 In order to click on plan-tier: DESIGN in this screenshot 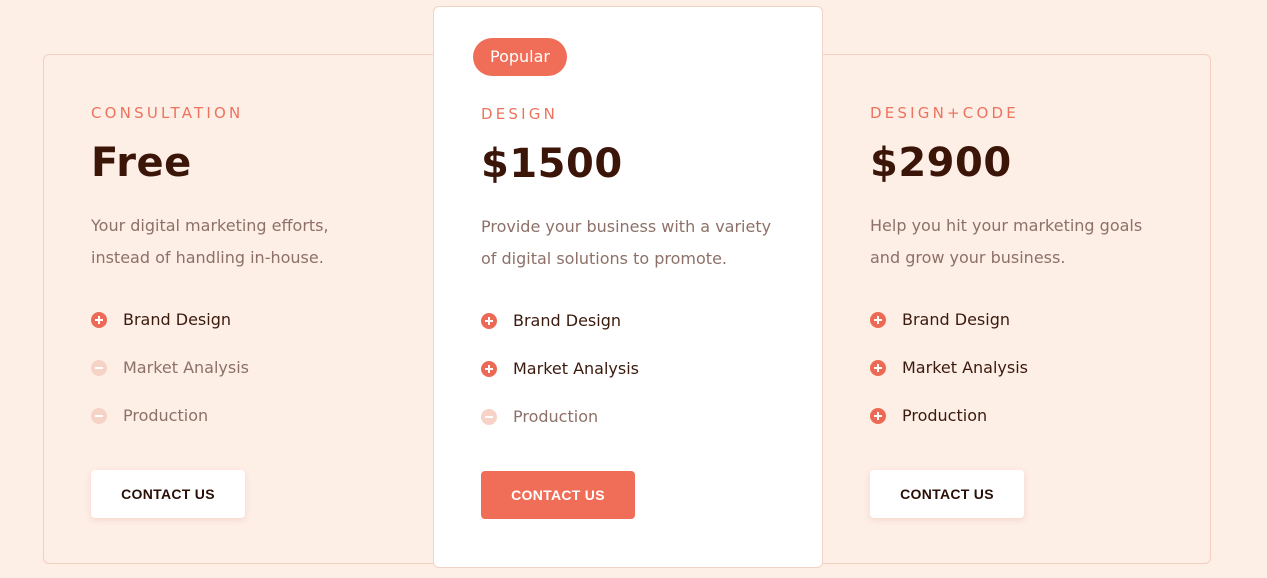, I will do `click(520, 114)`.